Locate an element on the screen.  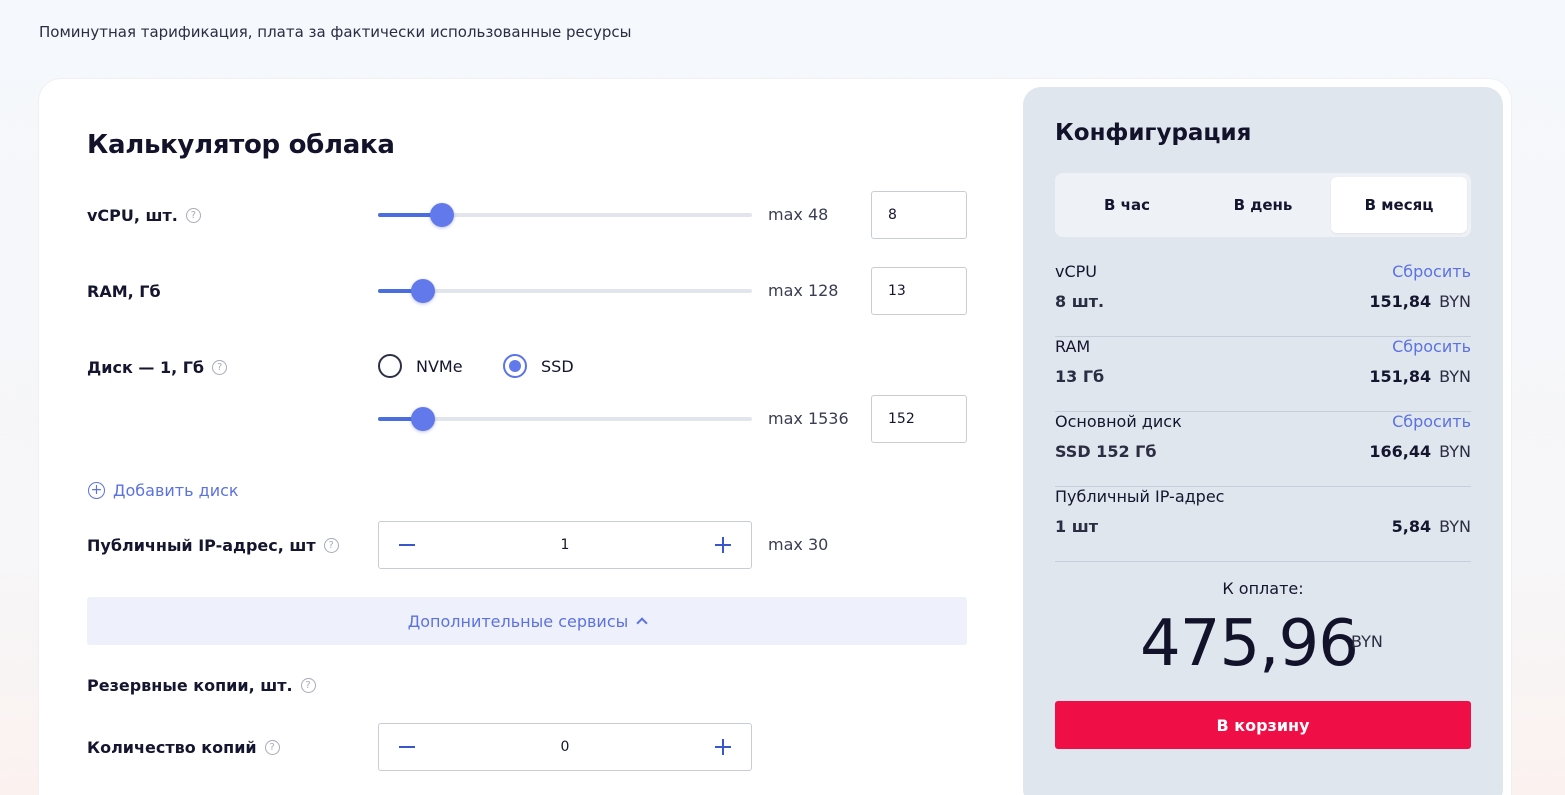
add-disk-button: + Добавить диск is located at coordinates (163, 490).